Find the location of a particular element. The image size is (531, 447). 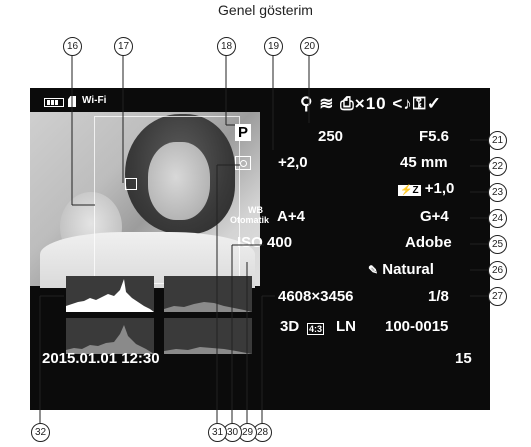

exposure-compensation: +2,0 is located at coordinates (293, 162).